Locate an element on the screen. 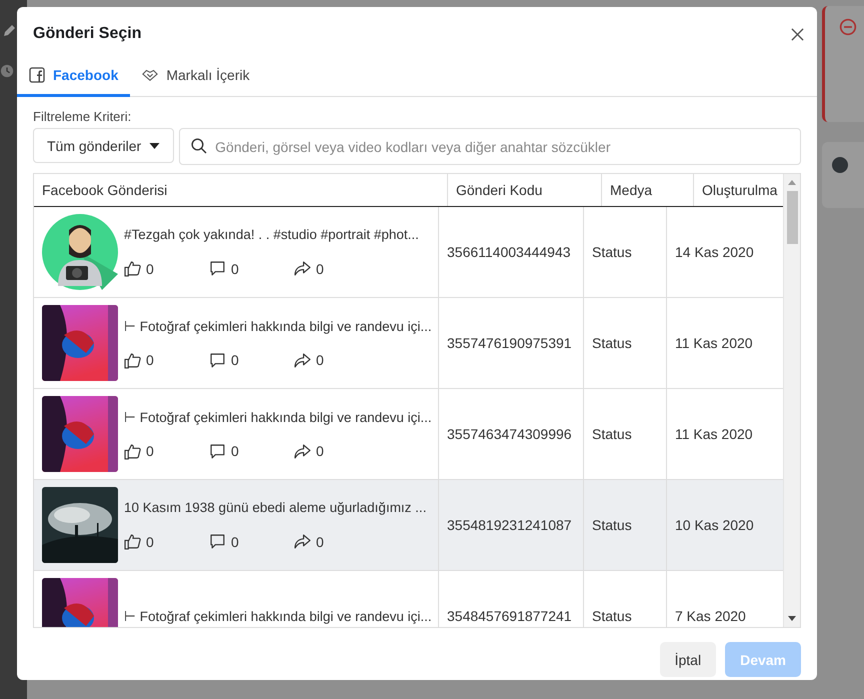  scrollbar-thumb is located at coordinates (792, 217).